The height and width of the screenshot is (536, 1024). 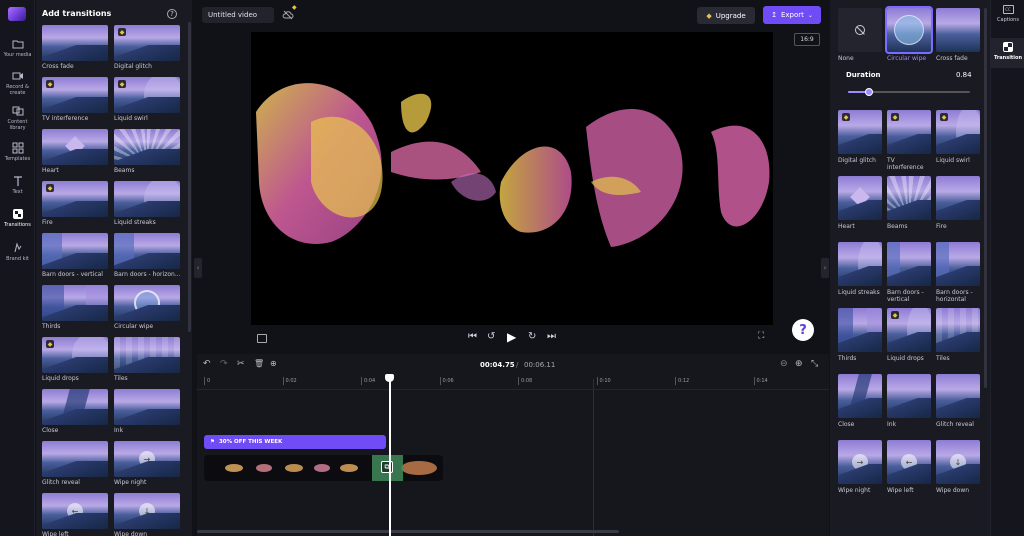 I want to click on transition-card-tiles: Tiles, so click(x=147, y=359).